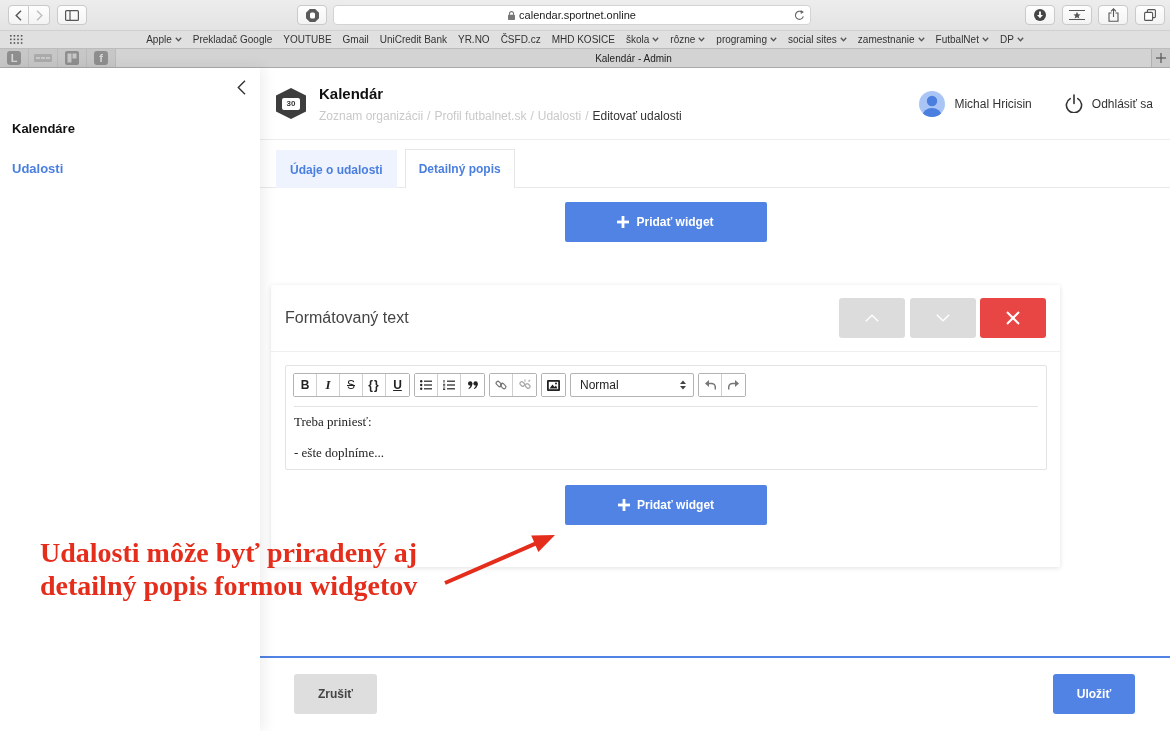  I want to click on tab: Údaje o udalosti, so click(336, 169).